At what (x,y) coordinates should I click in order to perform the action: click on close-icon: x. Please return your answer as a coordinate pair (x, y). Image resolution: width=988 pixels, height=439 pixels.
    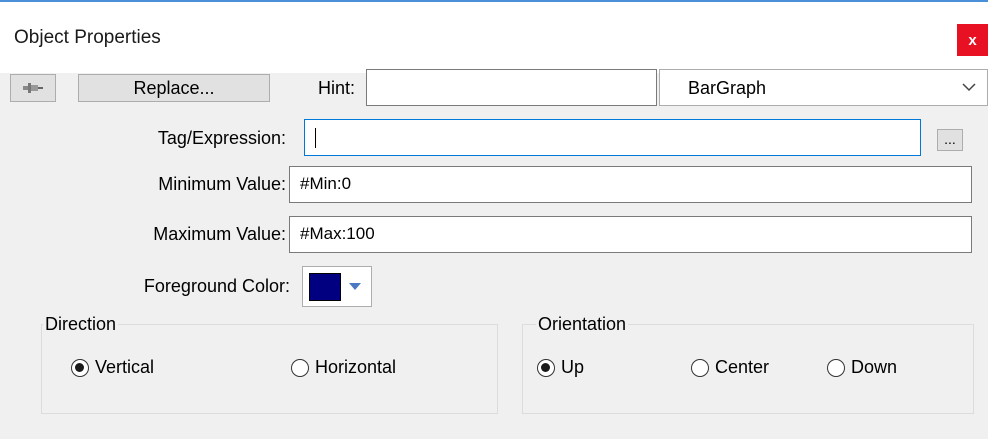
    Looking at the image, I should click on (972, 40).